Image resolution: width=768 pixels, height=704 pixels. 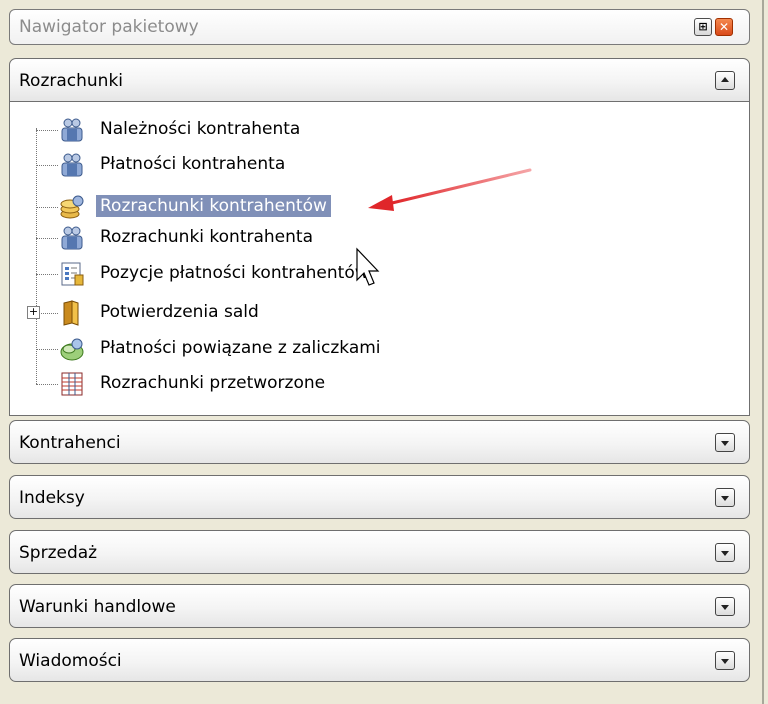 What do you see at coordinates (72, 274) in the screenshot?
I see `document-list-icon` at bounding box center [72, 274].